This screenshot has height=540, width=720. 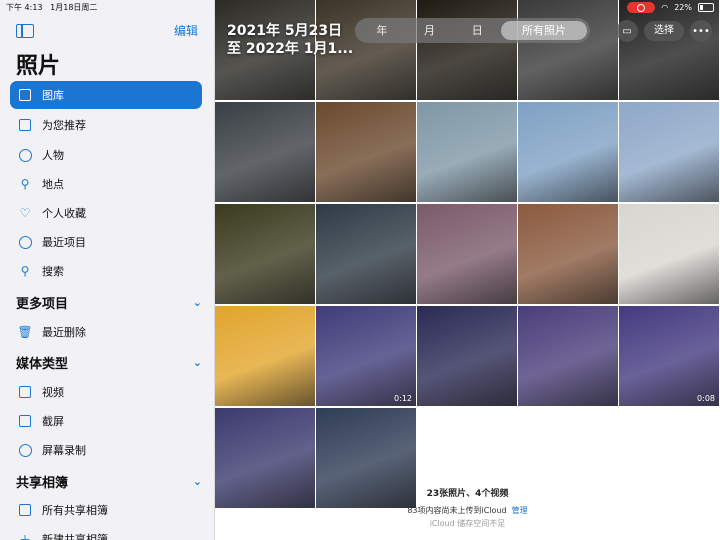 I want to click on sidebar-item-label: 人物, so click(x=53, y=155).